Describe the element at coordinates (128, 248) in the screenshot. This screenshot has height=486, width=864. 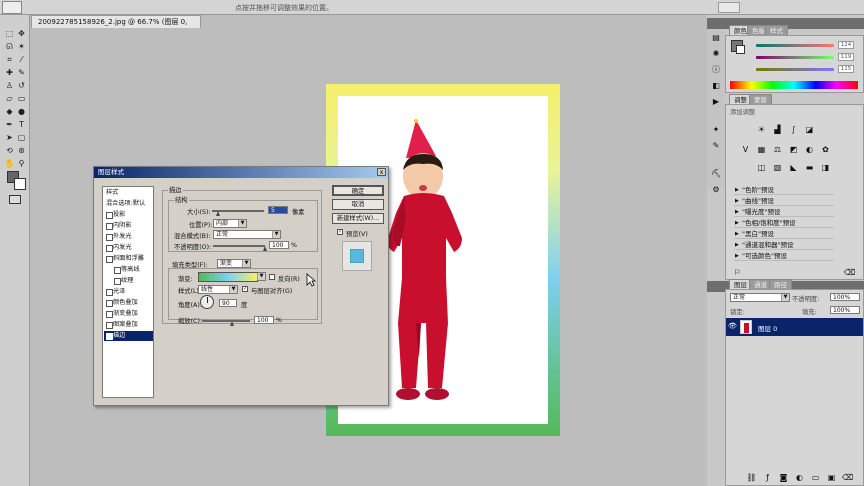
I see `style-inner-glow: 内发光` at that location.